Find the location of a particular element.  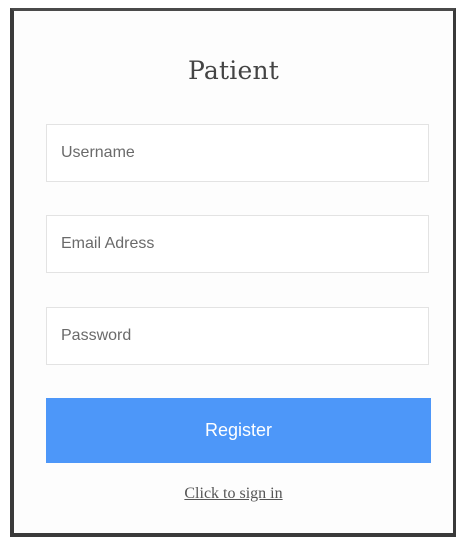

username-input is located at coordinates (237, 153).